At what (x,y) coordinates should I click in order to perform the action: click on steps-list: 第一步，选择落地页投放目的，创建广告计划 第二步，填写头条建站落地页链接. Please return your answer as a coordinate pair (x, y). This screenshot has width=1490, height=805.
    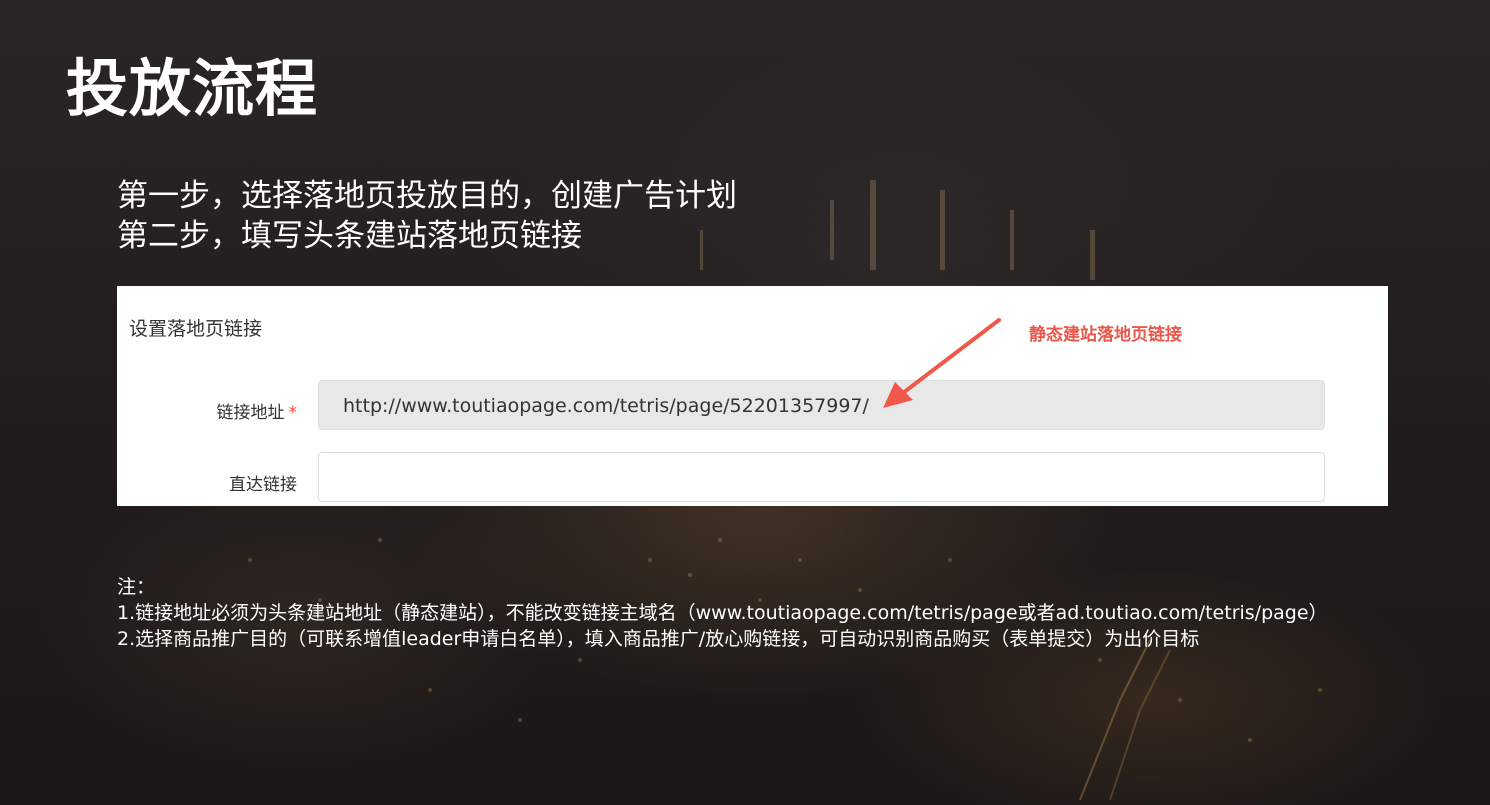
    Looking at the image, I should click on (427, 216).